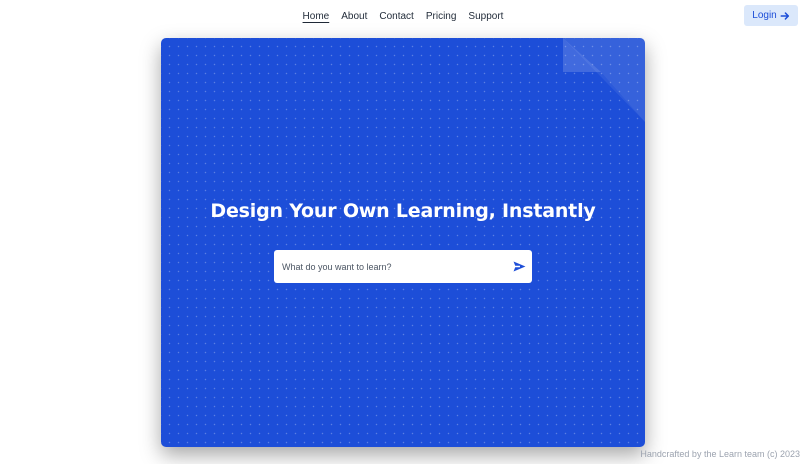 The image size is (806, 464). I want to click on search-box, so click(403, 266).